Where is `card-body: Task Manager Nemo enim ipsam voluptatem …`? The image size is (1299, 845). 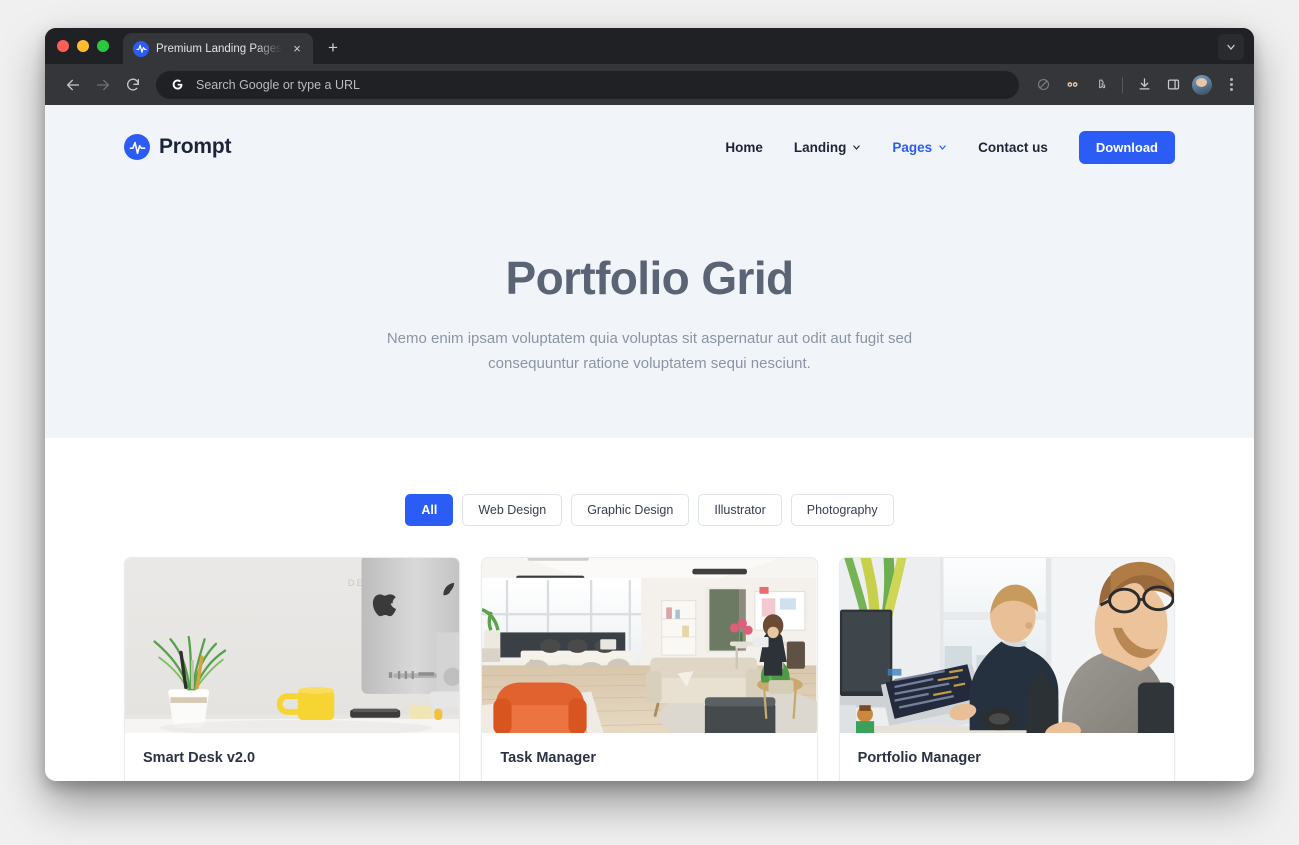 card-body: Task Manager Nemo enim ipsam voluptatem … is located at coordinates (649, 757).